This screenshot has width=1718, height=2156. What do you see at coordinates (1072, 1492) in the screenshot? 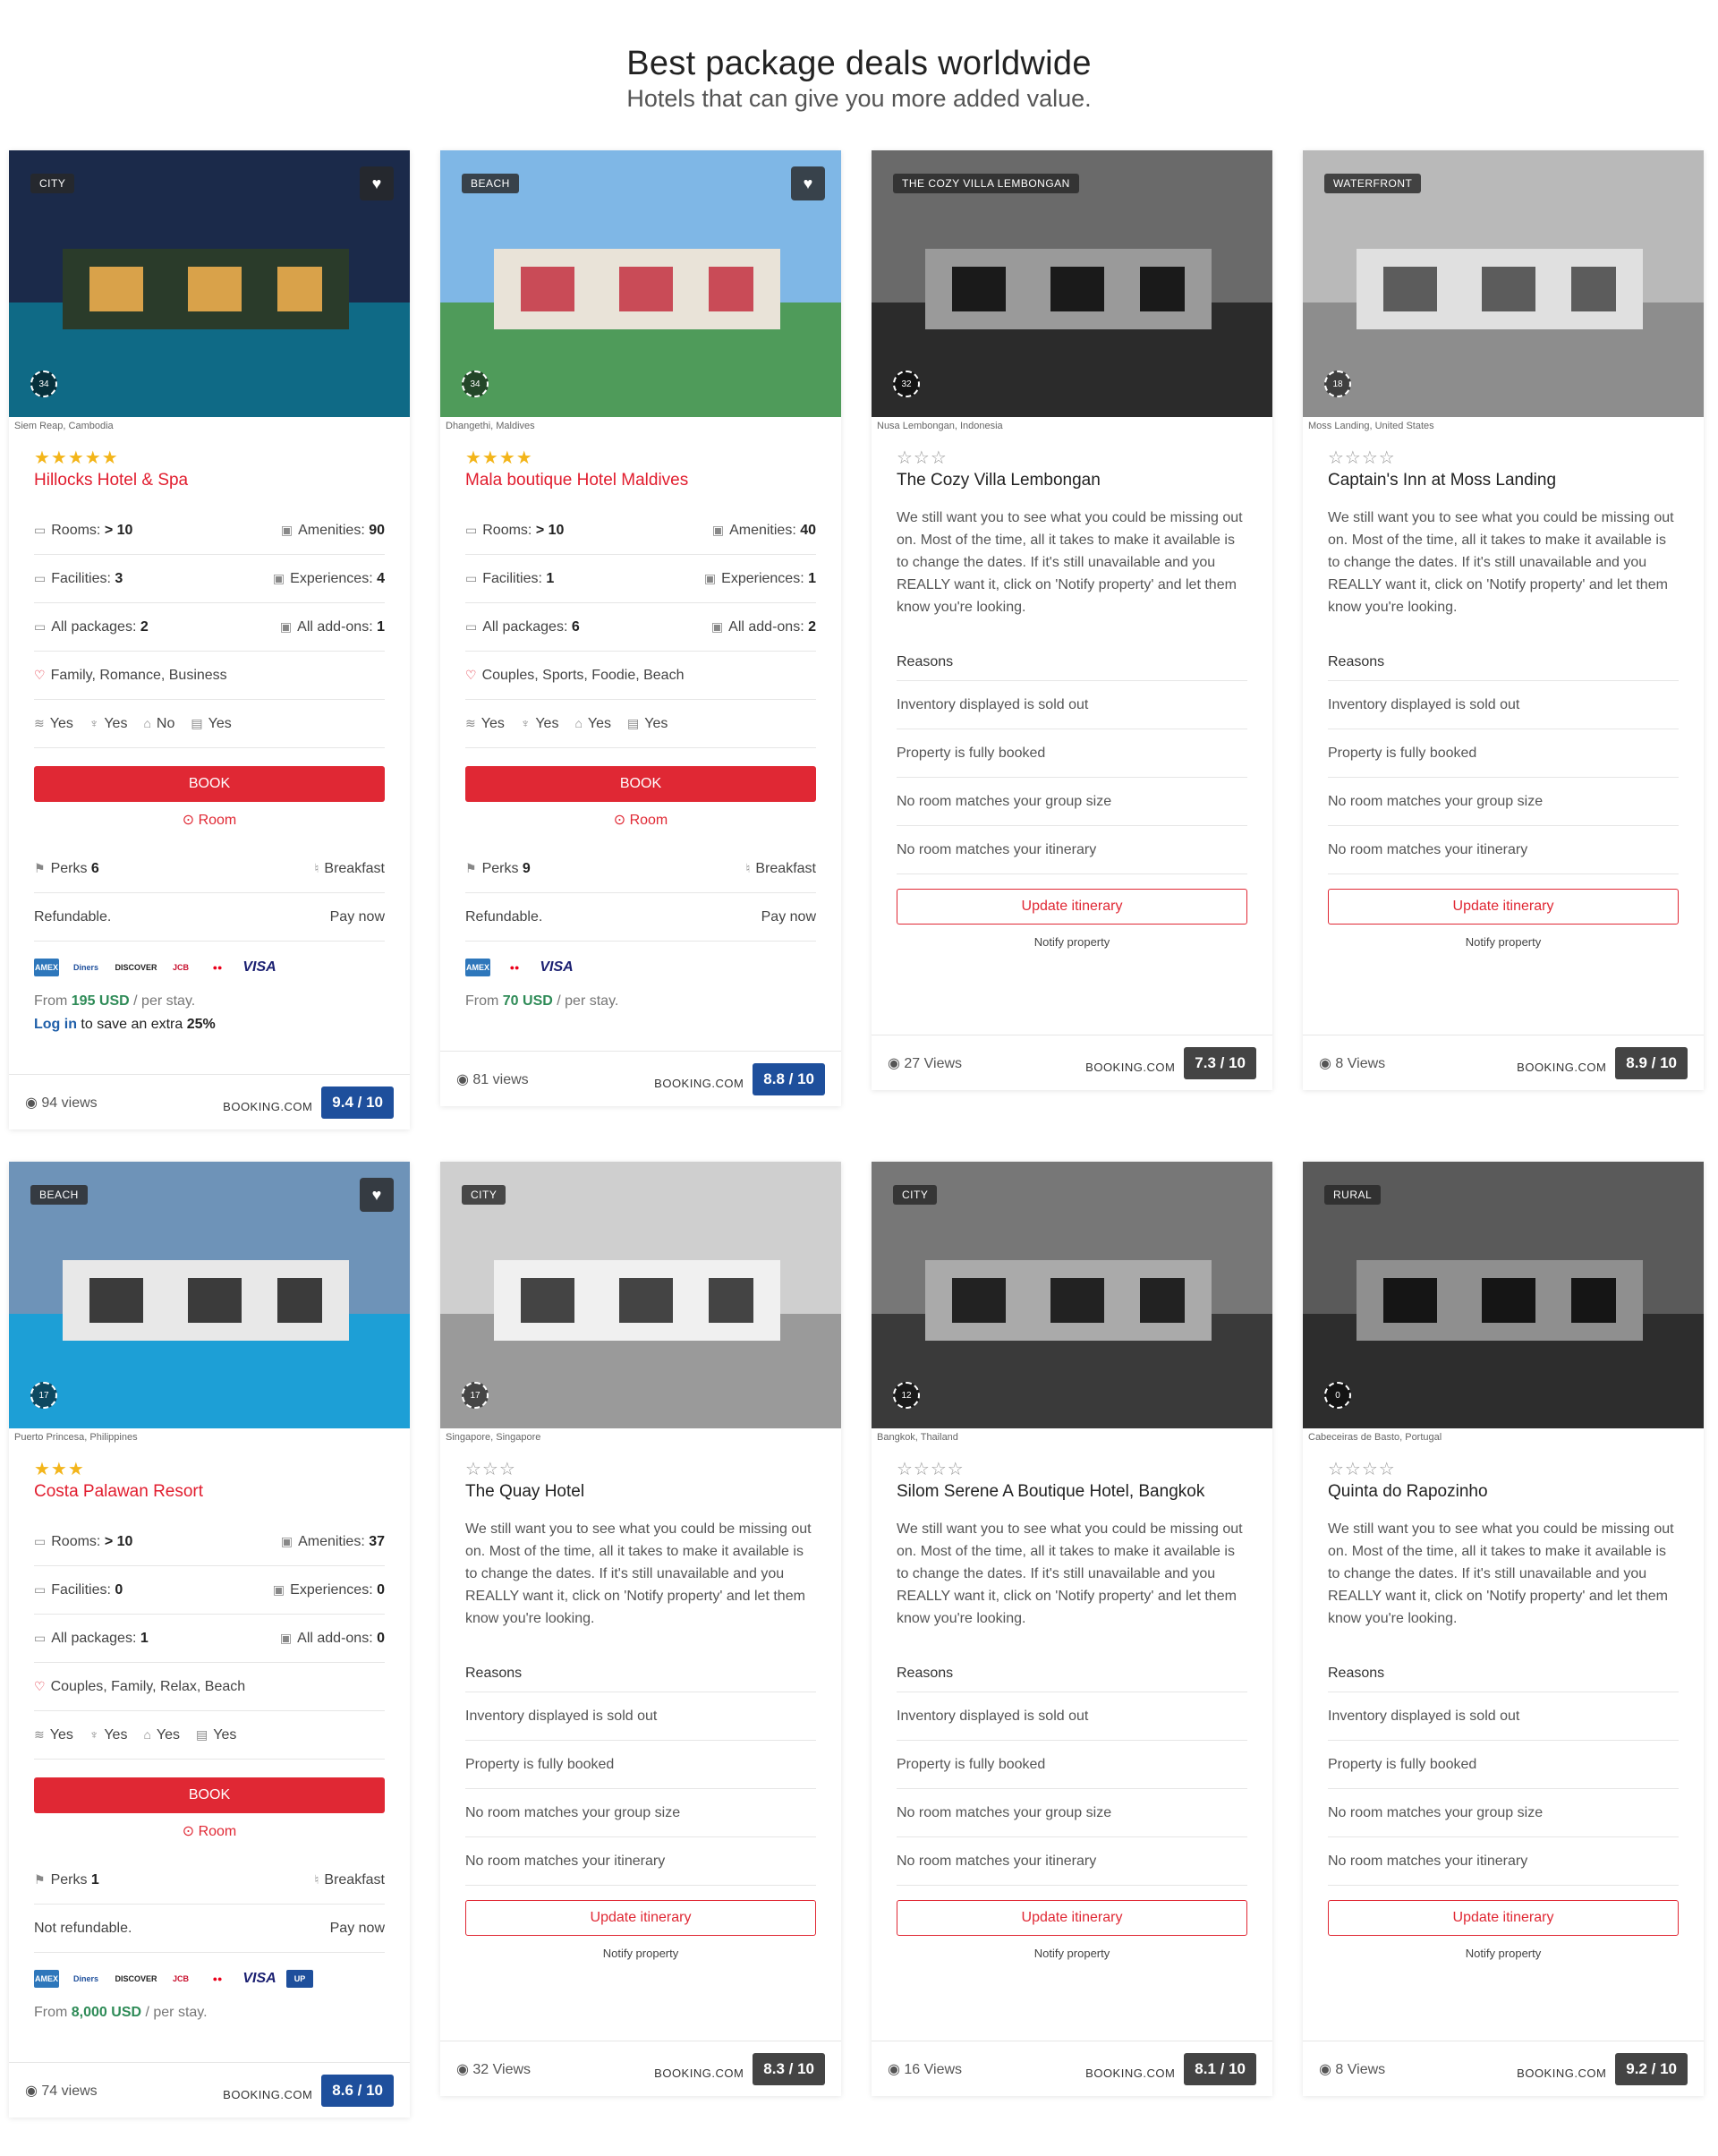
I see `hotel-name: Silom Serene A Boutique Hotel, Bangkok` at bounding box center [1072, 1492].